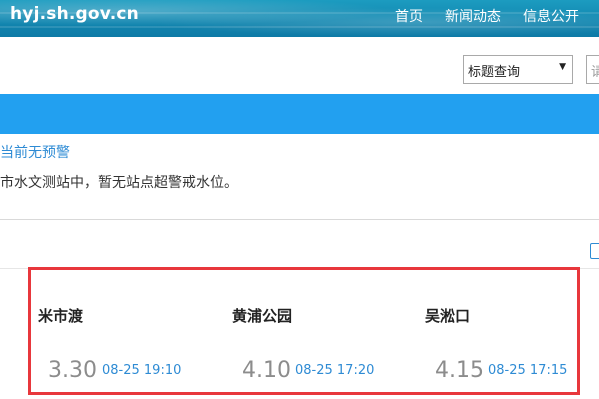  I want to click on water-level: 4.15, so click(459, 370).